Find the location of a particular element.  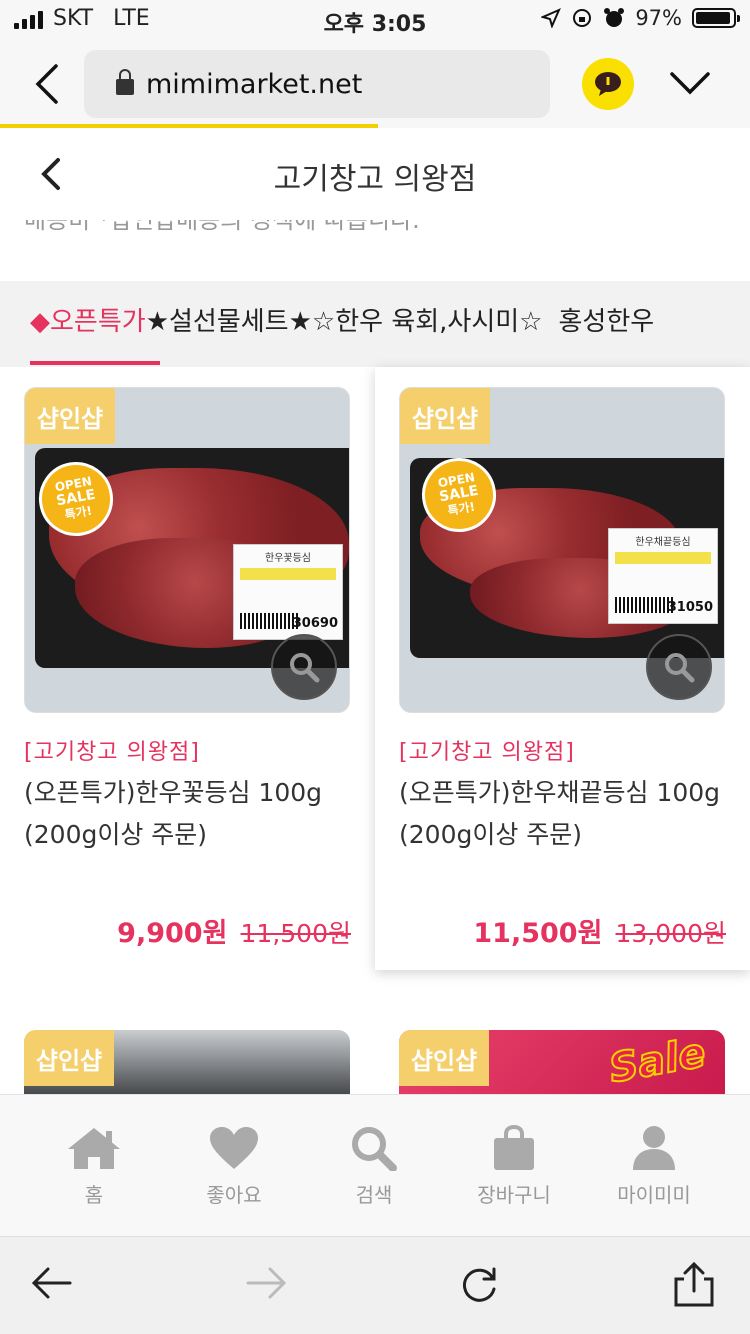

alarm-icon is located at coordinates (614, 17).